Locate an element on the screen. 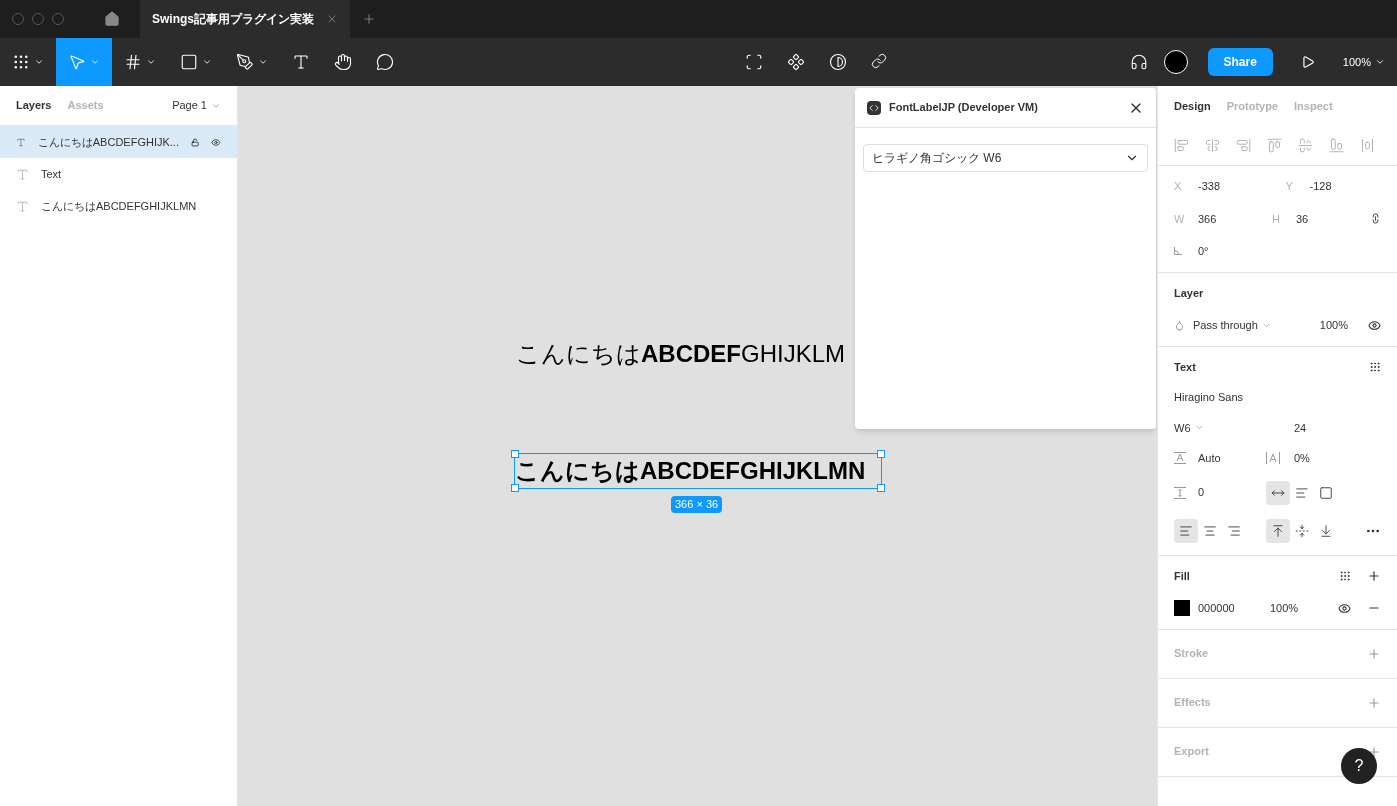 This screenshot has height=806, width=1397. number-field: 366 is located at coordinates (1207, 218).